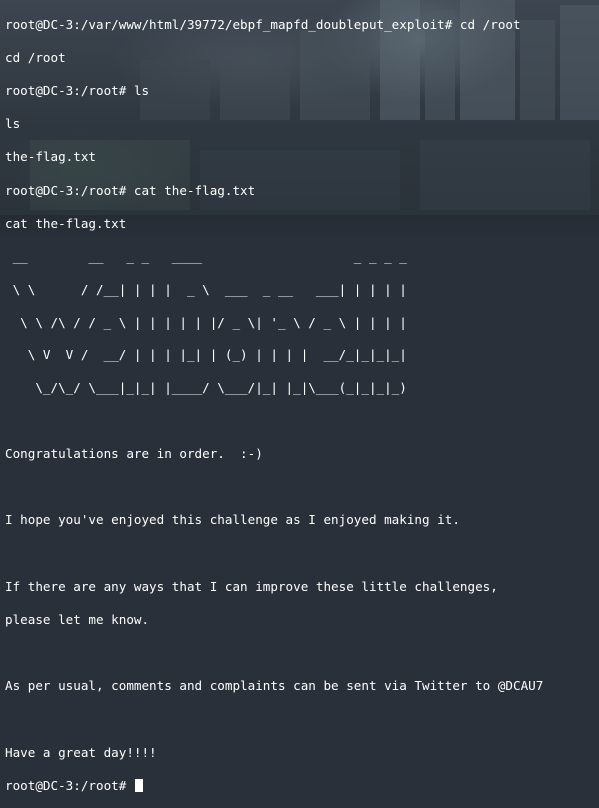 This screenshot has width=599, height=808. What do you see at coordinates (77, 620) in the screenshot?
I see `flag-message-improve: please let me know.` at bounding box center [77, 620].